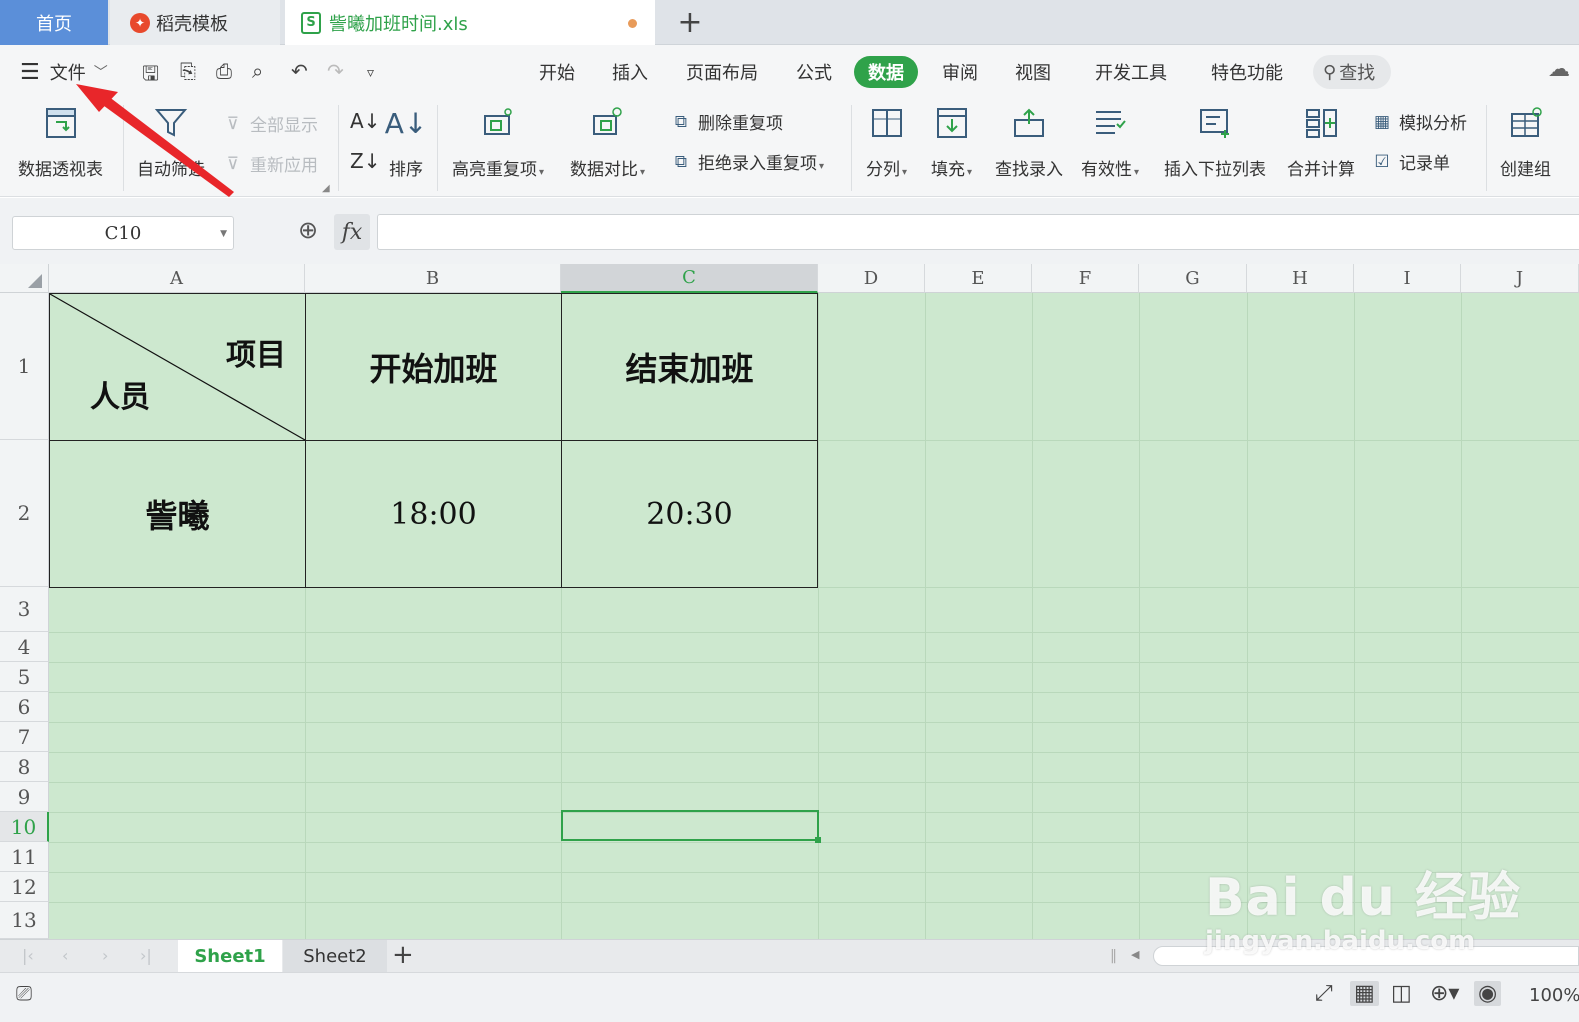  I want to click on fill-handle, so click(818, 840).